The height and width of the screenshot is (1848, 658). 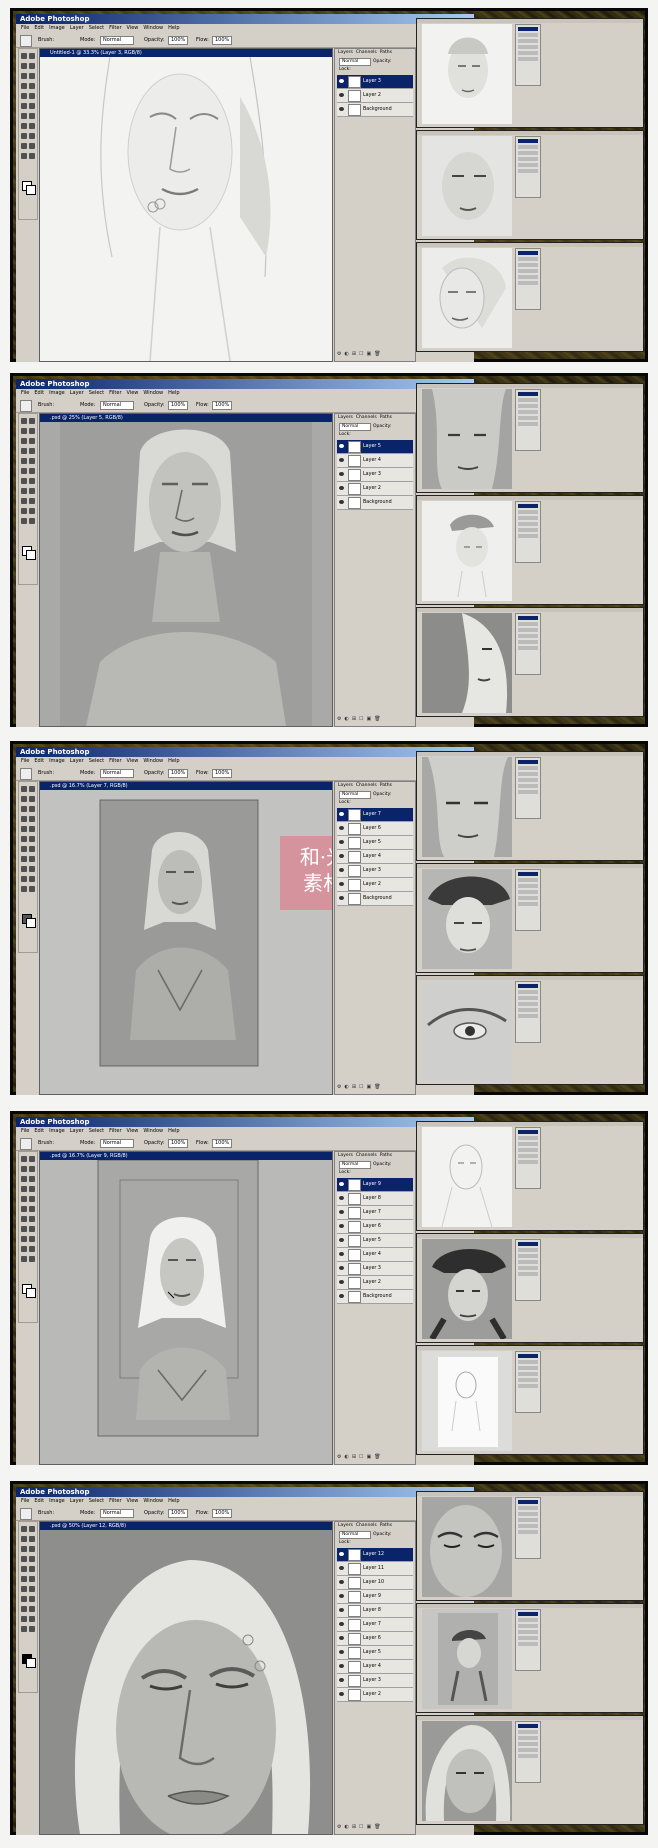 I want to click on history-brush-icon, so click(x=32, y=1199).